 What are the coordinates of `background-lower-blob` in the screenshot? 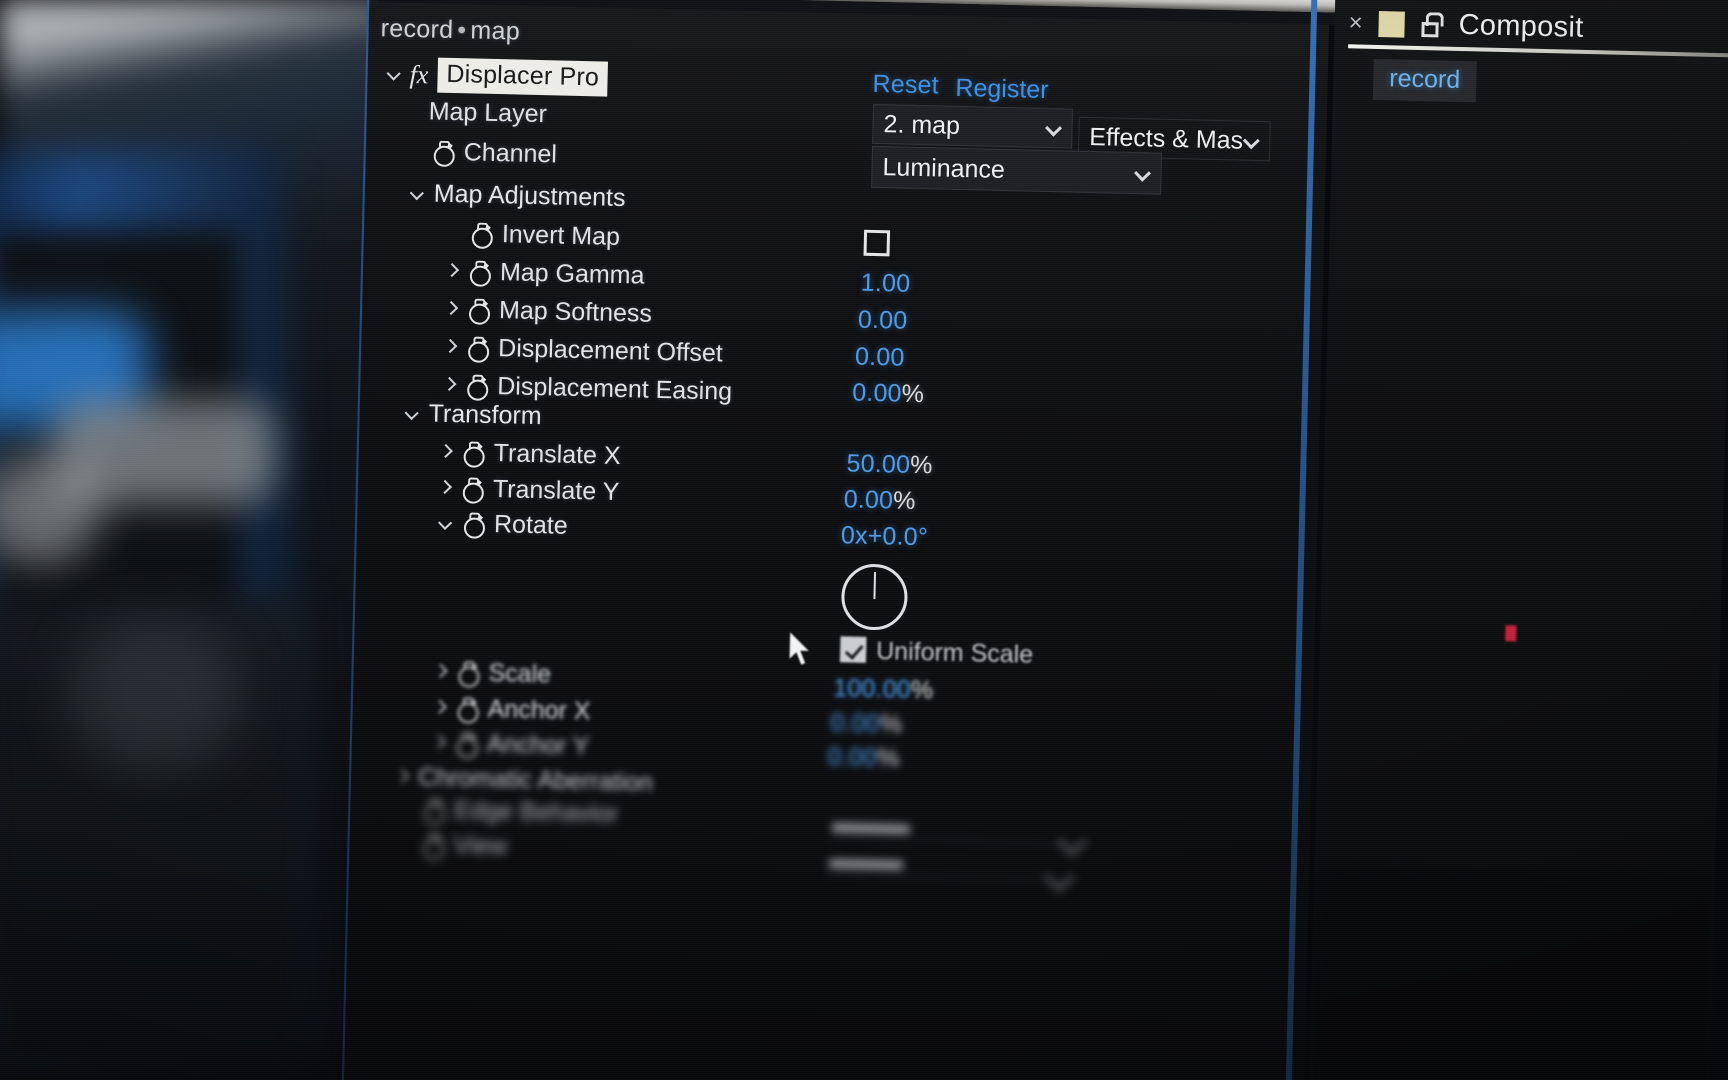 It's located at (155, 695).